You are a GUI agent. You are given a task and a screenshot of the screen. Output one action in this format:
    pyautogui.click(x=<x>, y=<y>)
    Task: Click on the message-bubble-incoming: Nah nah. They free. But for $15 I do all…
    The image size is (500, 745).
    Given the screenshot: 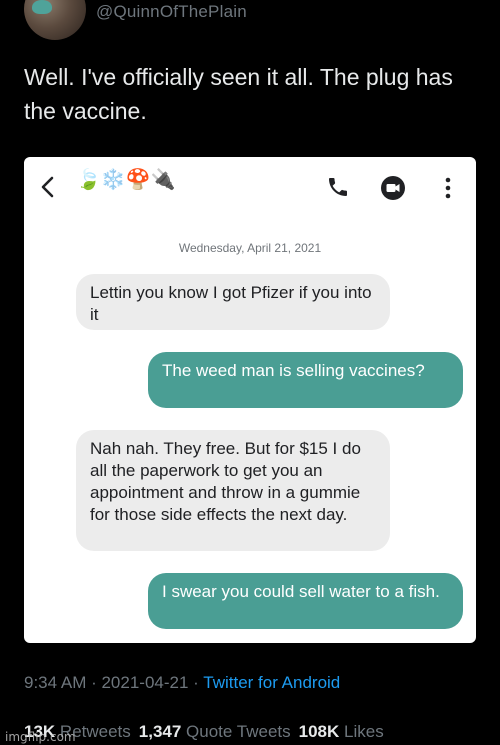 What is the action you would take?
    pyautogui.click(x=233, y=490)
    